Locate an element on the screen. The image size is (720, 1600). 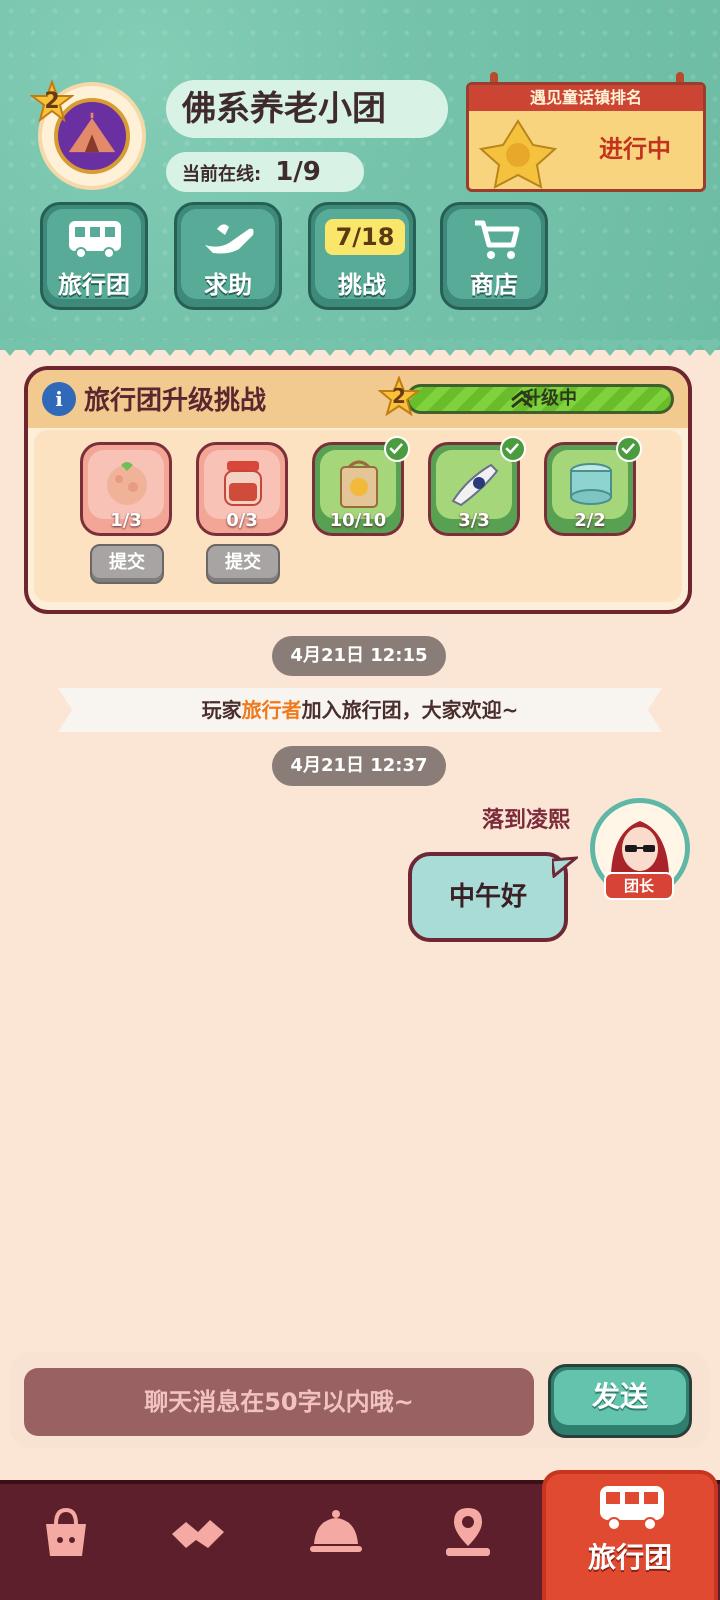
send-button: 发送 is located at coordinates (620, 1401).